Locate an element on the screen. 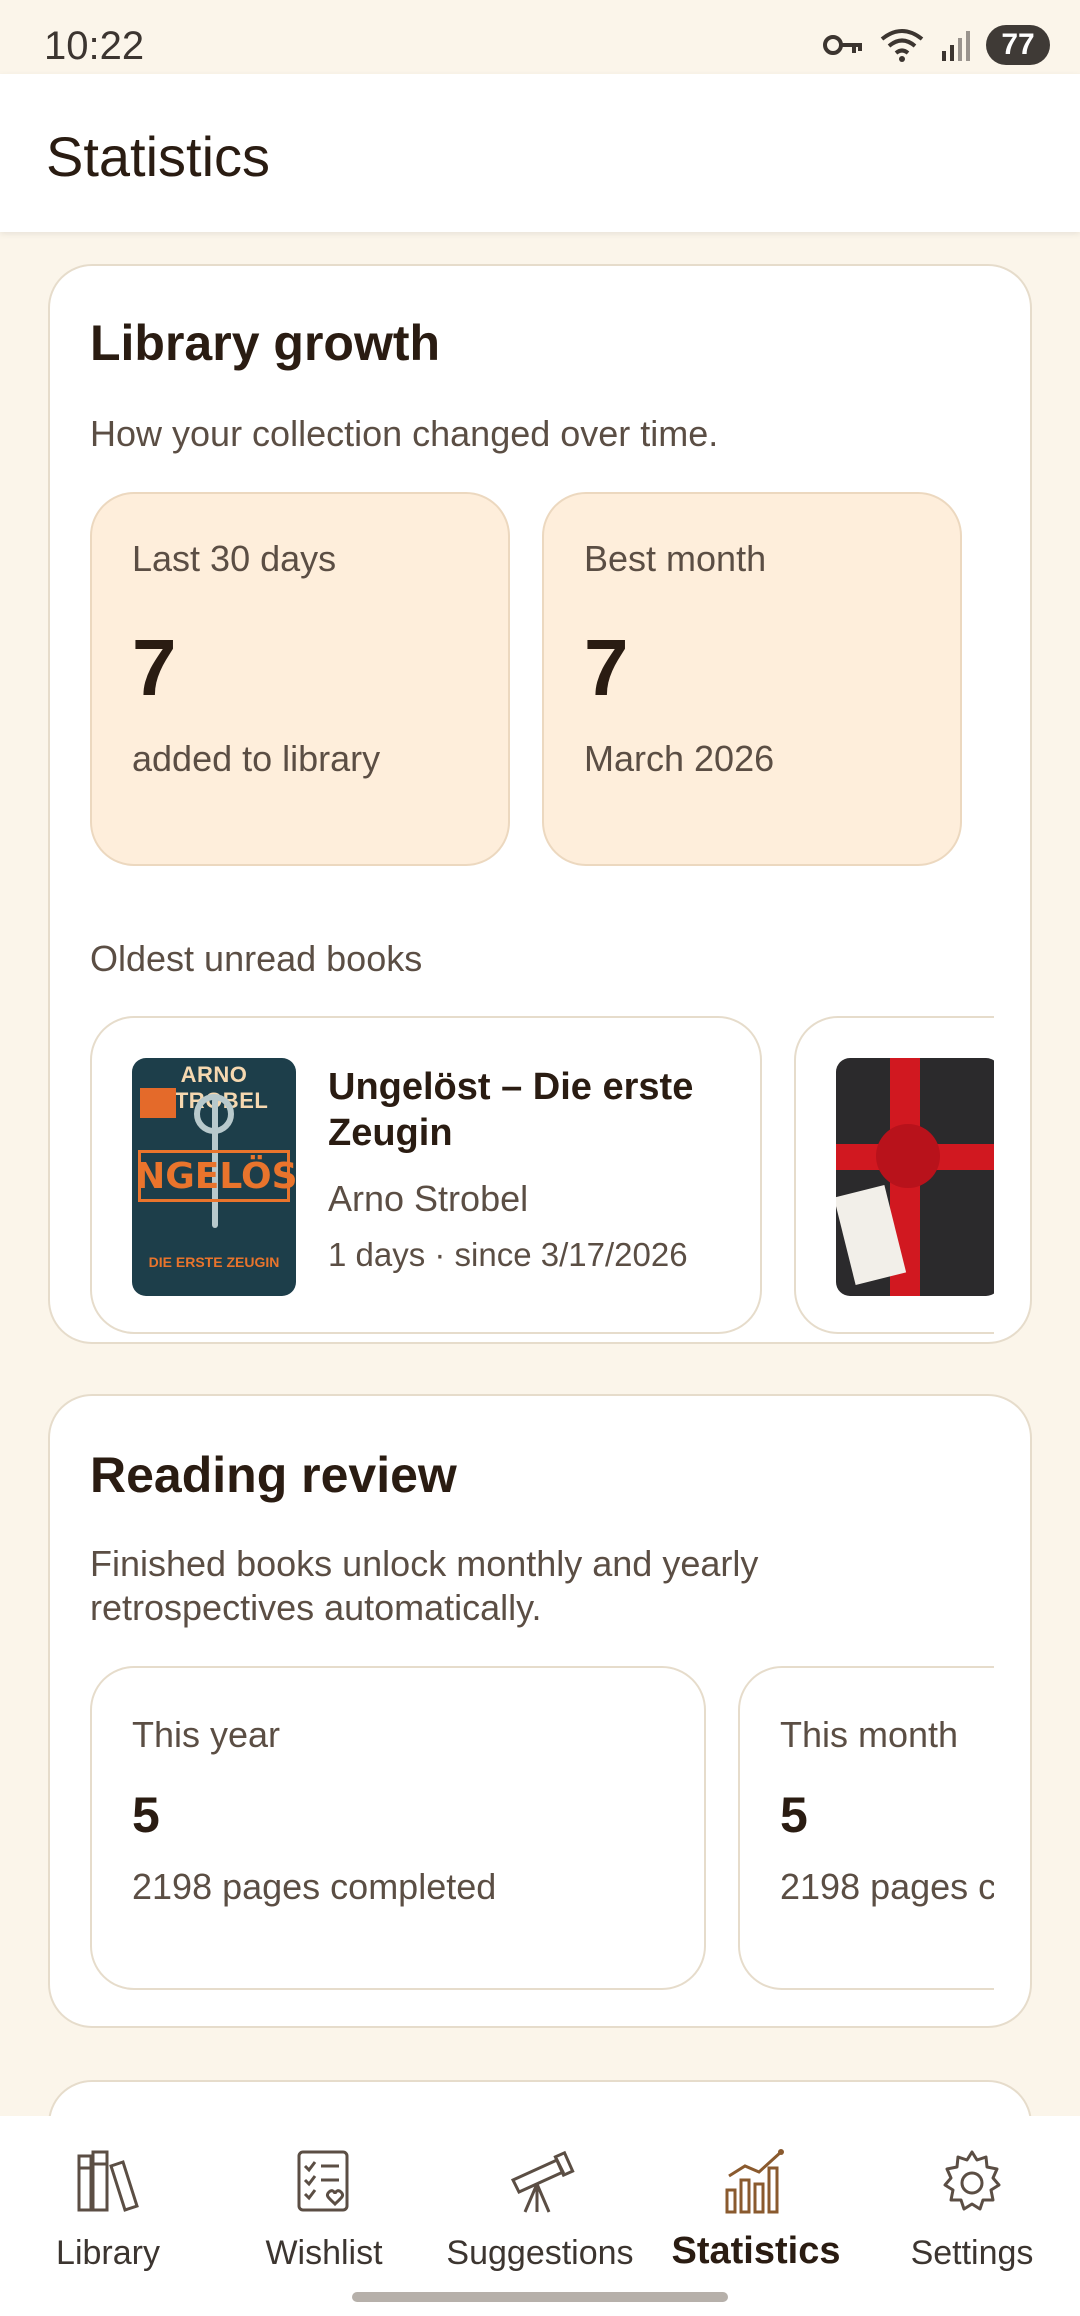 The height and width of the screenshot is (2316, 1080). nav-item-suggestions: Suggestions is located at coordinates (540, 2209).